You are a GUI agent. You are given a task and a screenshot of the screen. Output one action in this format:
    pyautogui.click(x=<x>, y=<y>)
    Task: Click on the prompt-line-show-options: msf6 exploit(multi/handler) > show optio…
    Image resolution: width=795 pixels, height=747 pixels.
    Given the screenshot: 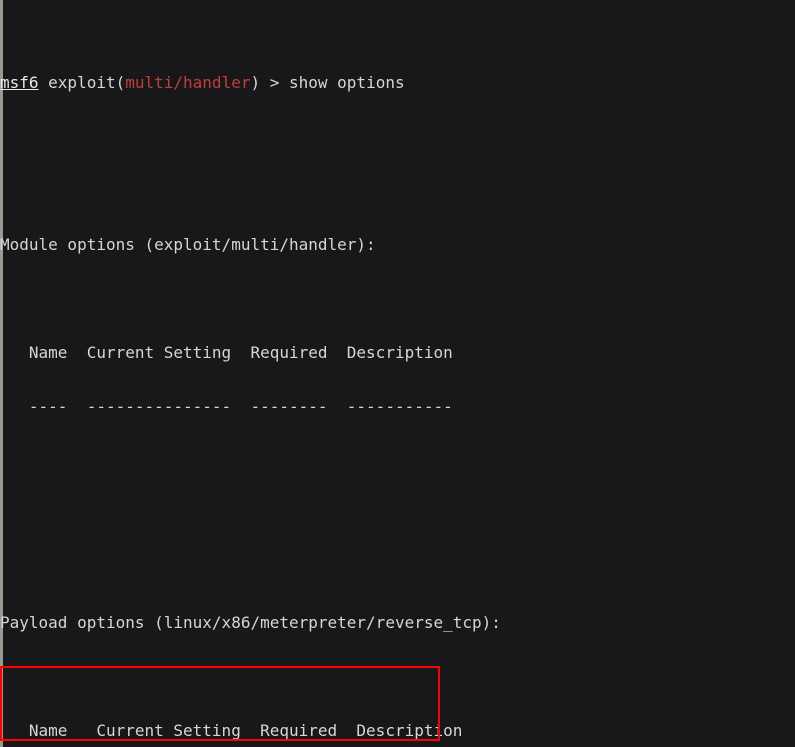 What is the action you would take?
    pyautogui.click(x=397, y=83)
    